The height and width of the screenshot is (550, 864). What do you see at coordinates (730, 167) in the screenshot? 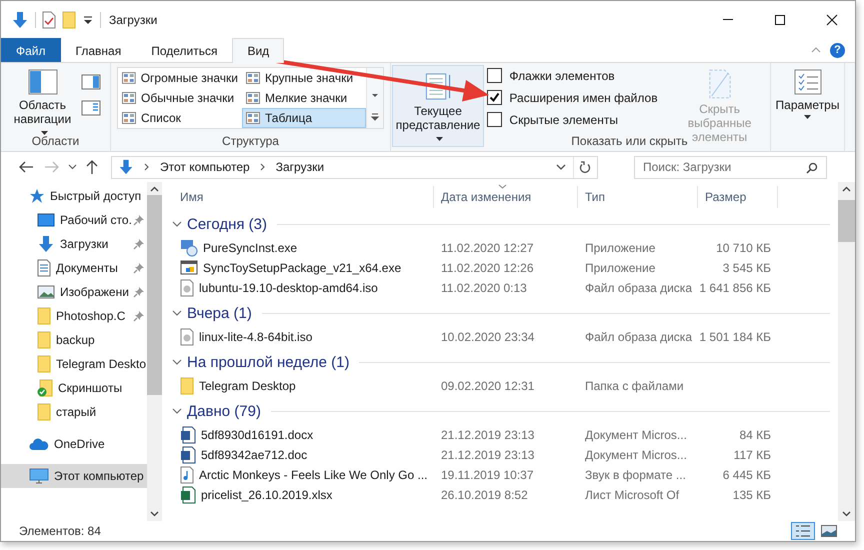
I see `search-field: Поиск: Загрузки` at bounding box center [730, 167].